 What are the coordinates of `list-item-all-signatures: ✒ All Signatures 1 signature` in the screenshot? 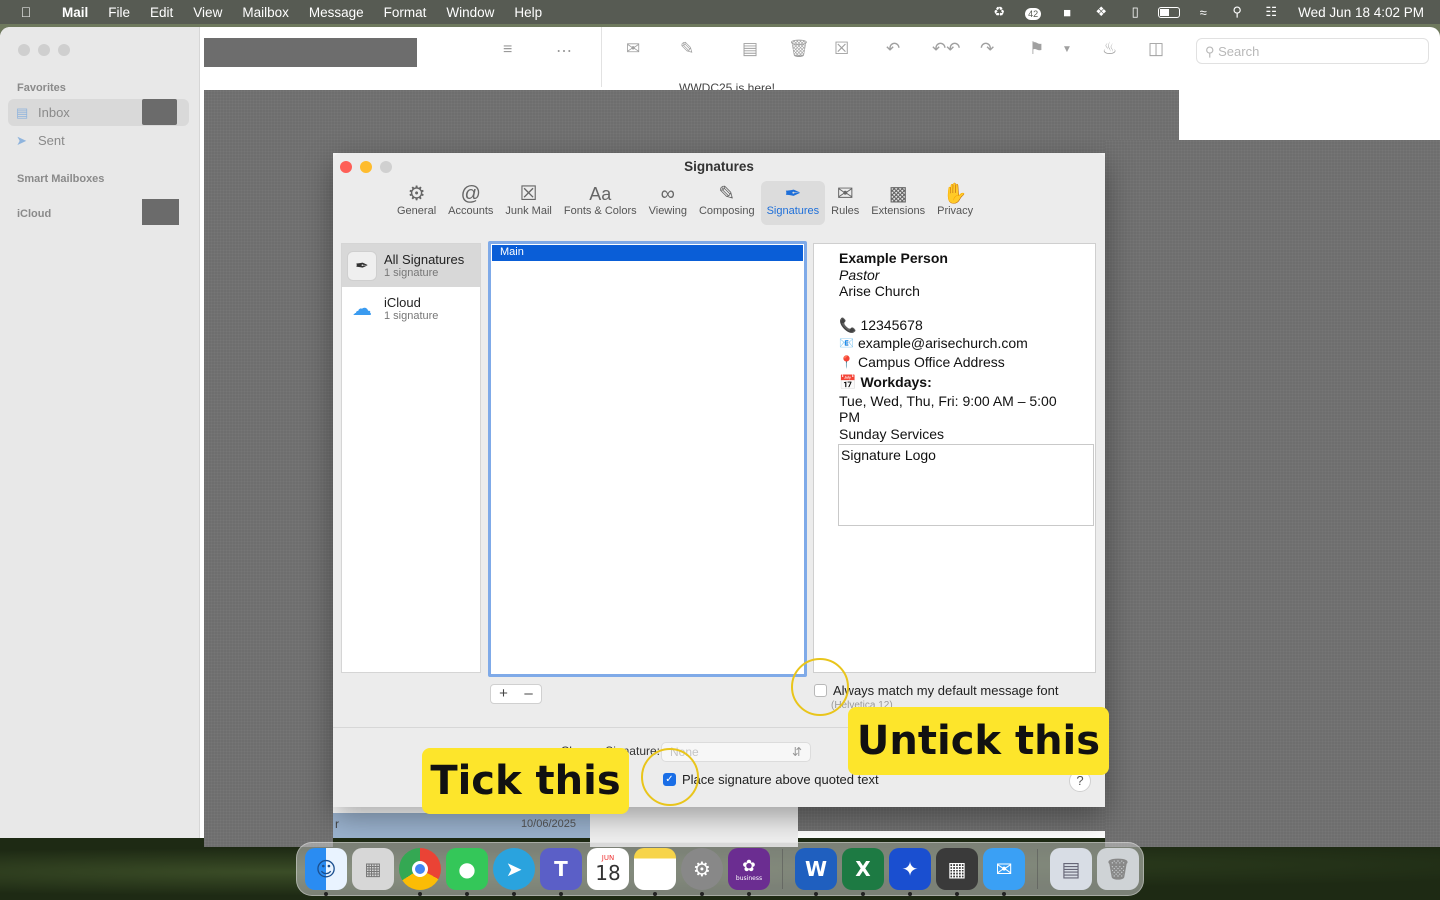 It's located at (411, 265).